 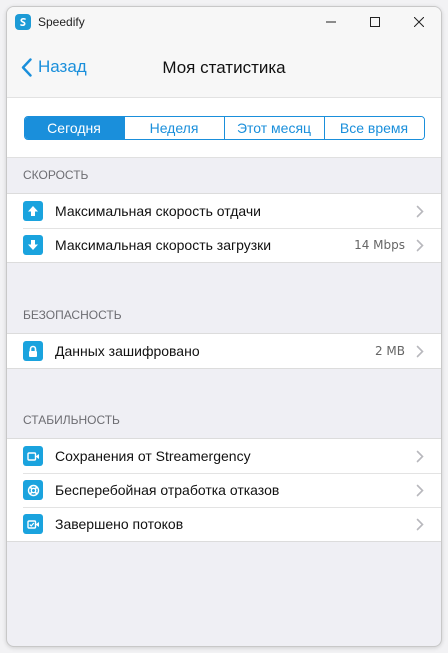 What do you see at coordinates (389, 351) in the screenshot?
I see `row-value: 2 MB` at bounding box center [389, 351].